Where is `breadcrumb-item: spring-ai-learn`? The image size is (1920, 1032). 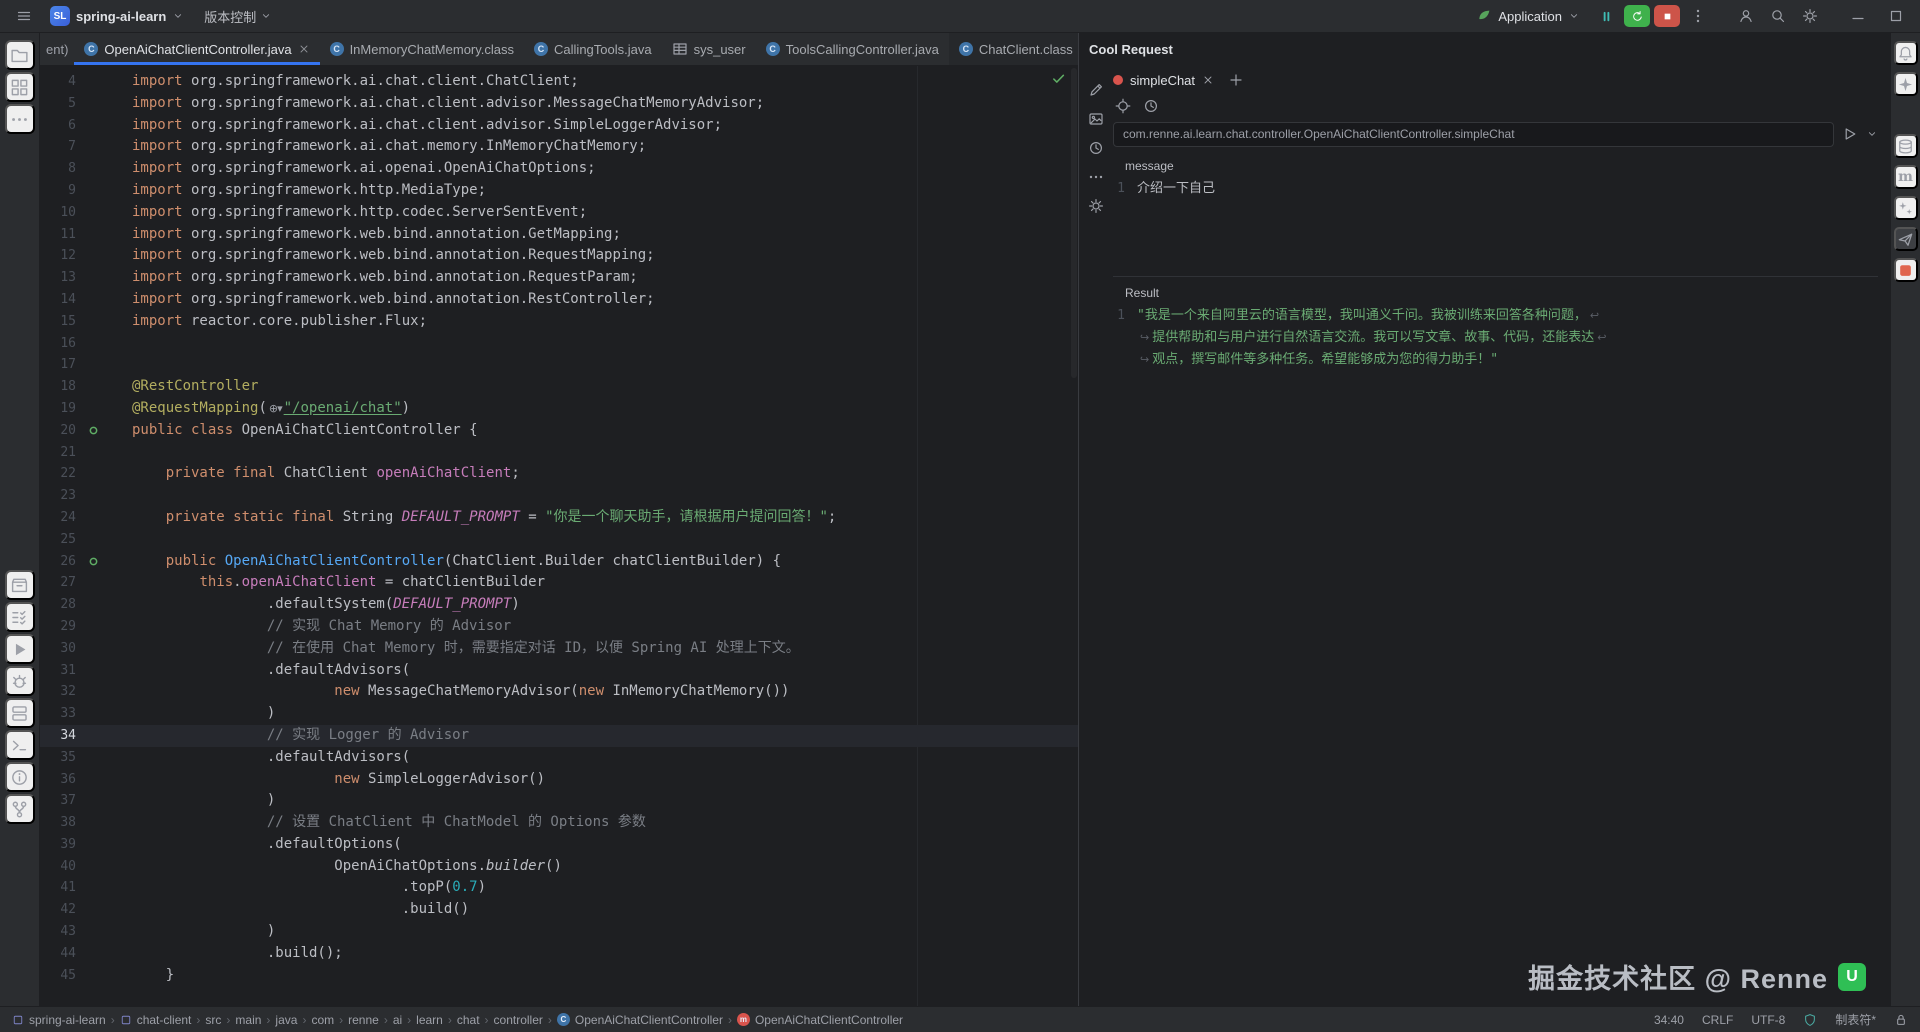
breadcrumb-item: spring-ai-learn is located at coordinates (59, 1020).